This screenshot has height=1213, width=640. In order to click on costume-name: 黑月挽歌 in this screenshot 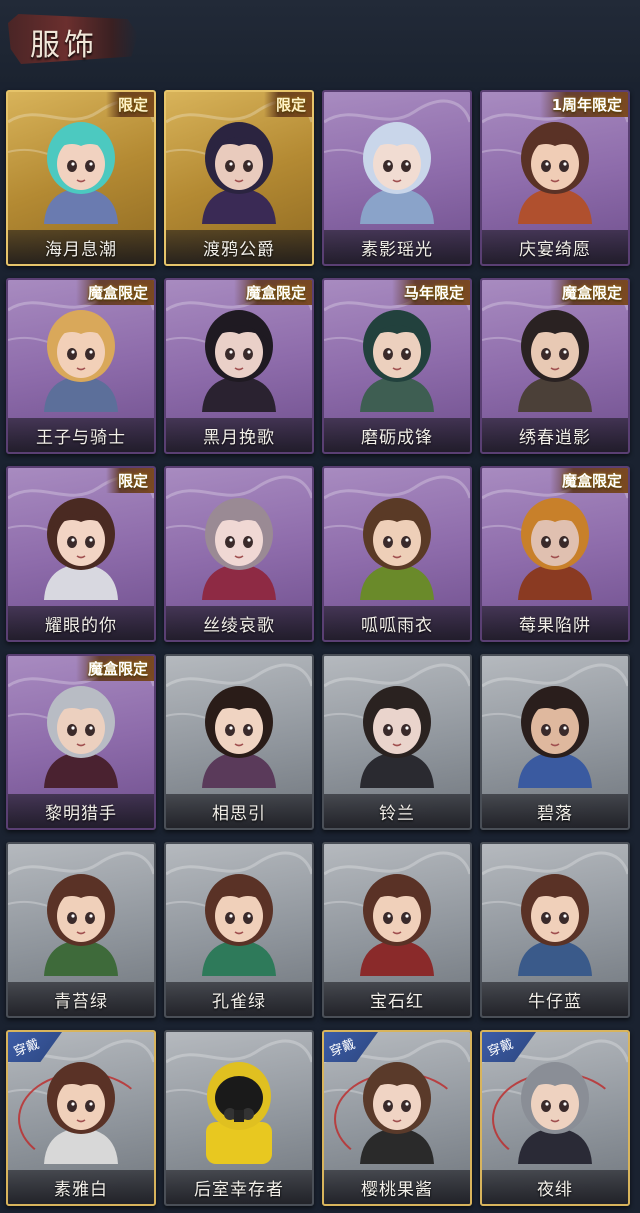, I will do `click(239, 437)`.